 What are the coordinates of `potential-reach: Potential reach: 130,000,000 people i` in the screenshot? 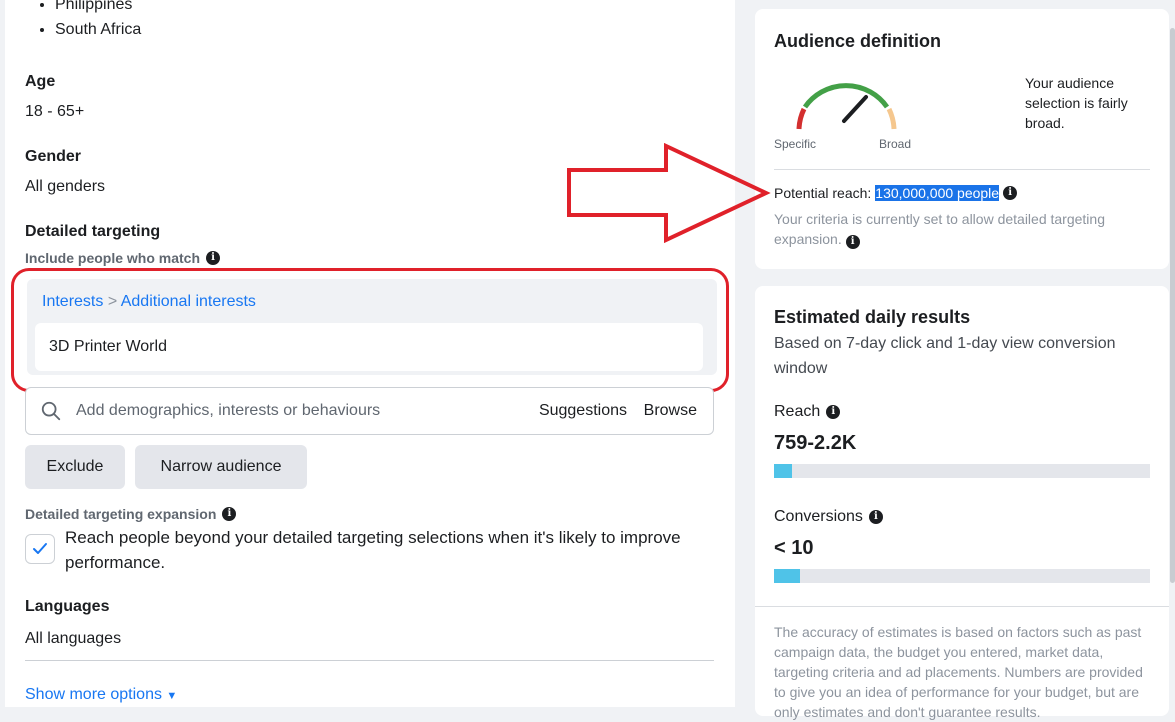 It's located at (896, 193).